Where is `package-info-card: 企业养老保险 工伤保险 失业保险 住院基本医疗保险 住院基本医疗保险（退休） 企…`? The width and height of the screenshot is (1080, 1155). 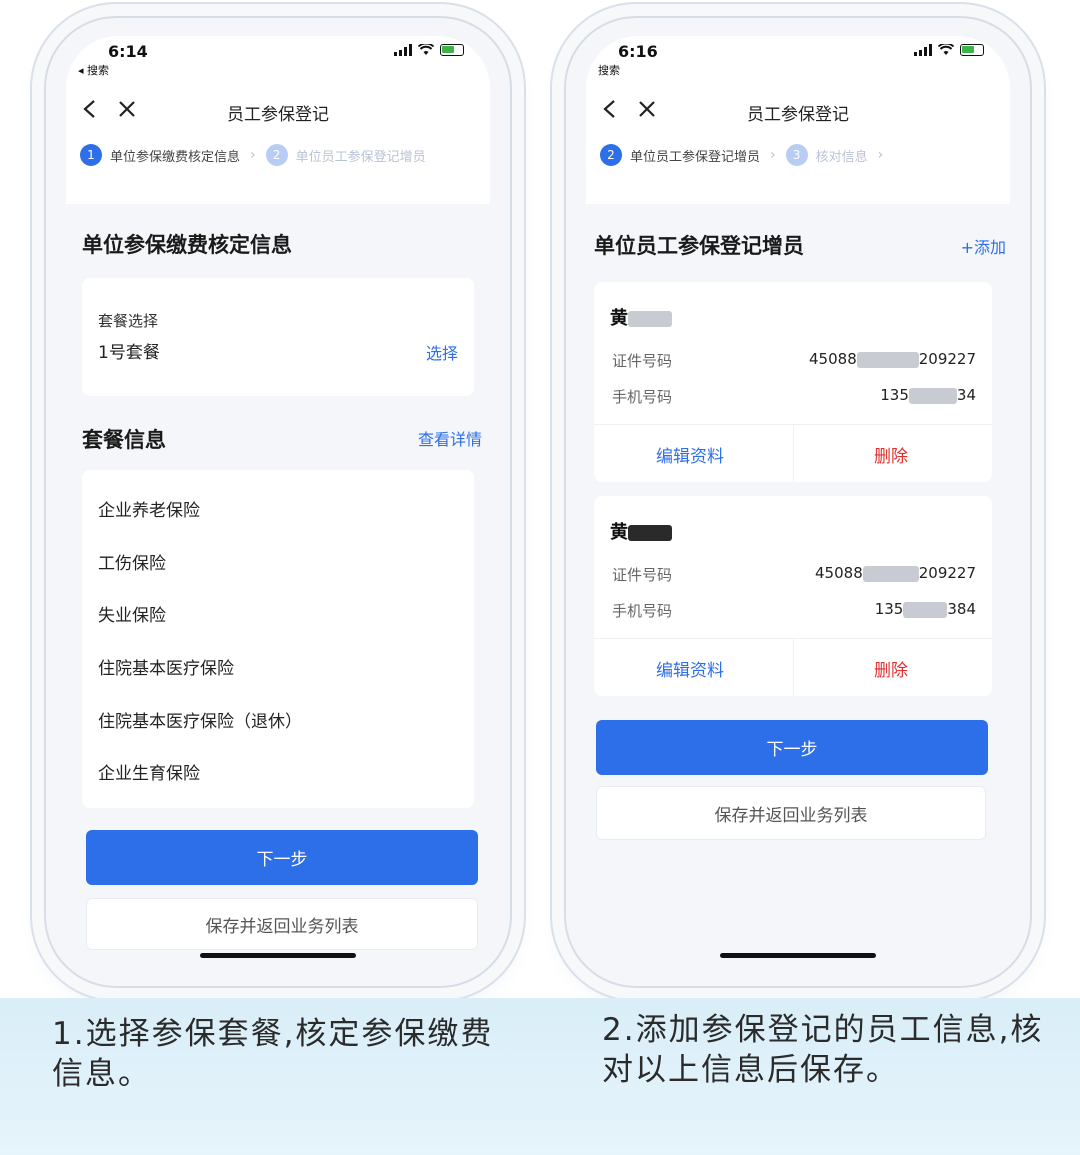 package-info-card: 企业养老保险 工伤保险 失业保险 住院基本医疗保险 住院基本医疗保险（退休） 企… is located at coordinates (278, 639).